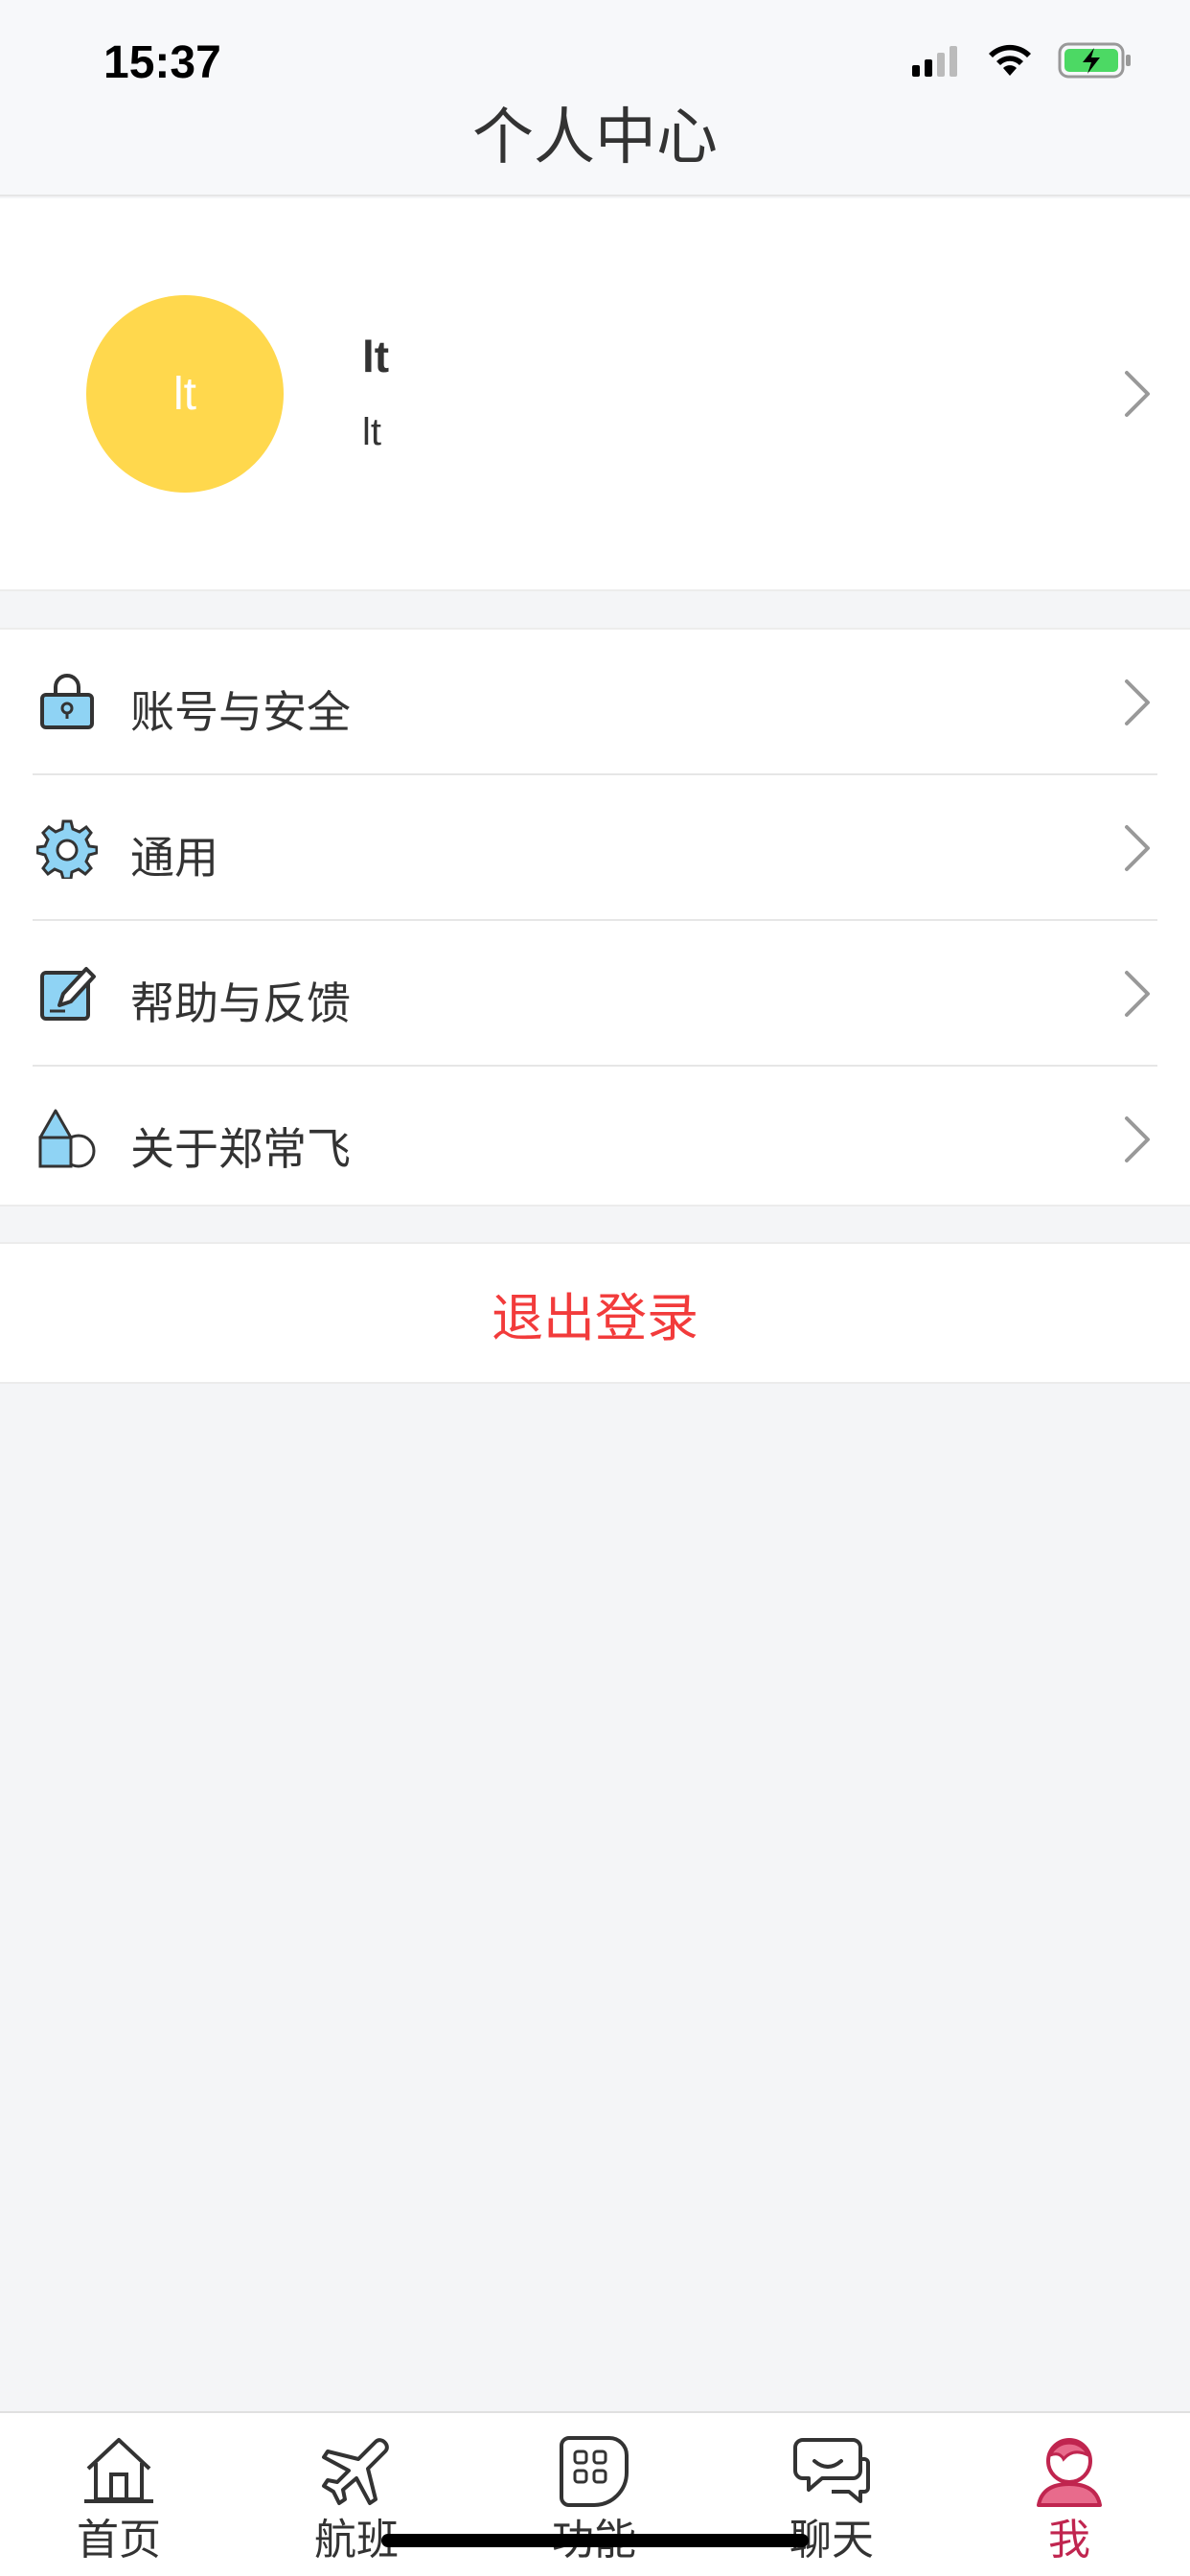 This screenshot has width=1190, height=2576. I want to click on status-time: 15:37, so click(162, 63).